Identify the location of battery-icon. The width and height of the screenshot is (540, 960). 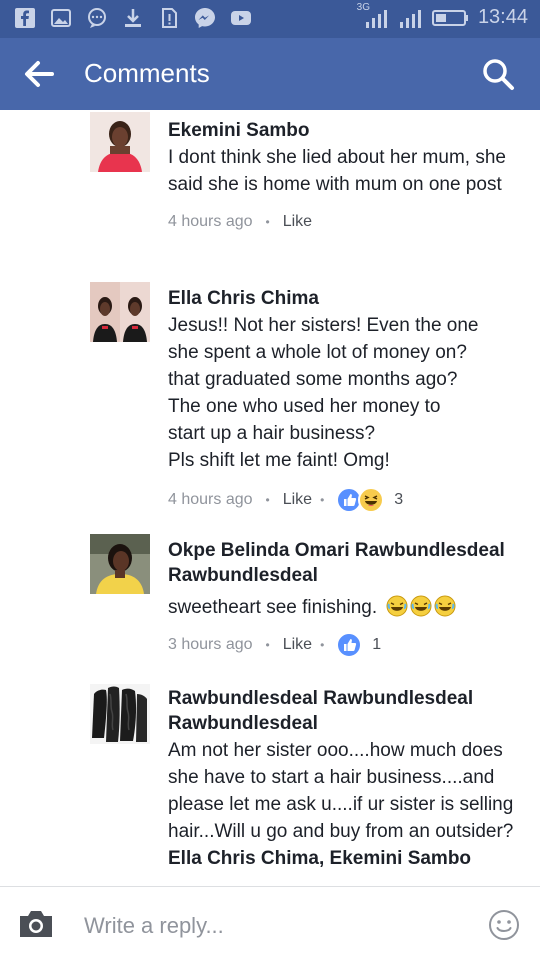
(449, 17).